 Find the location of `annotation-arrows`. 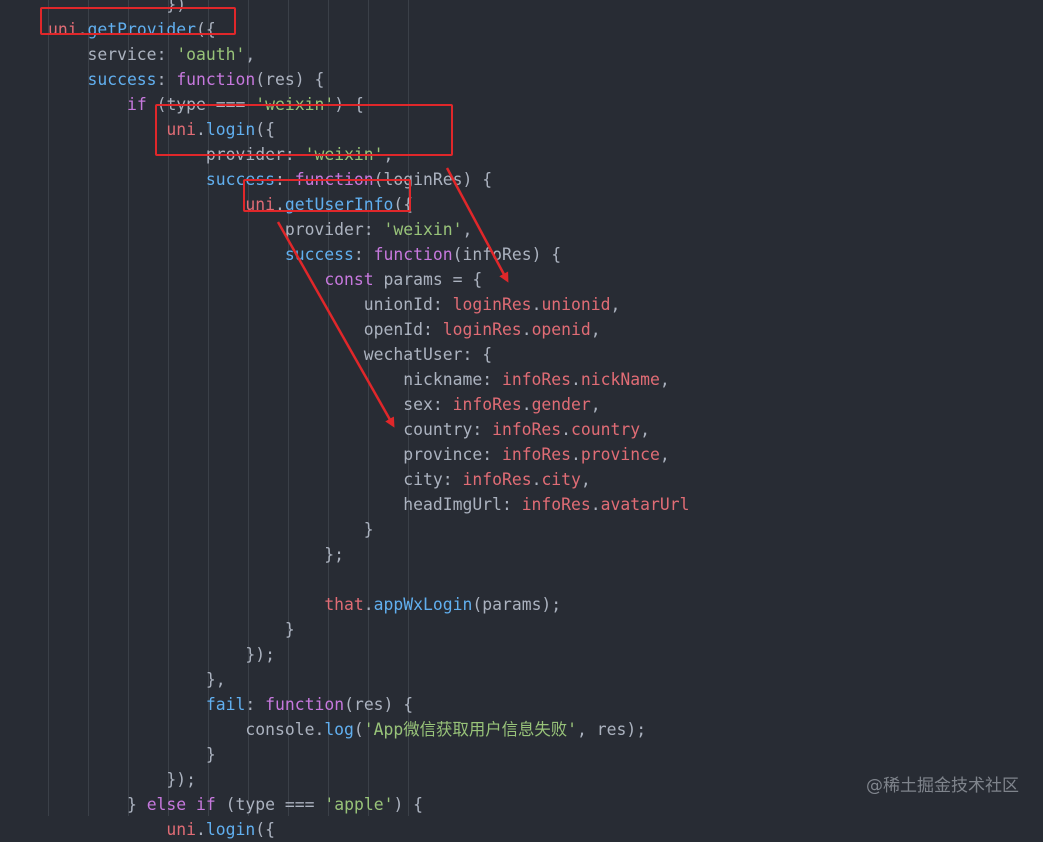

annotation-arrows is located at coordinates (392, 297).